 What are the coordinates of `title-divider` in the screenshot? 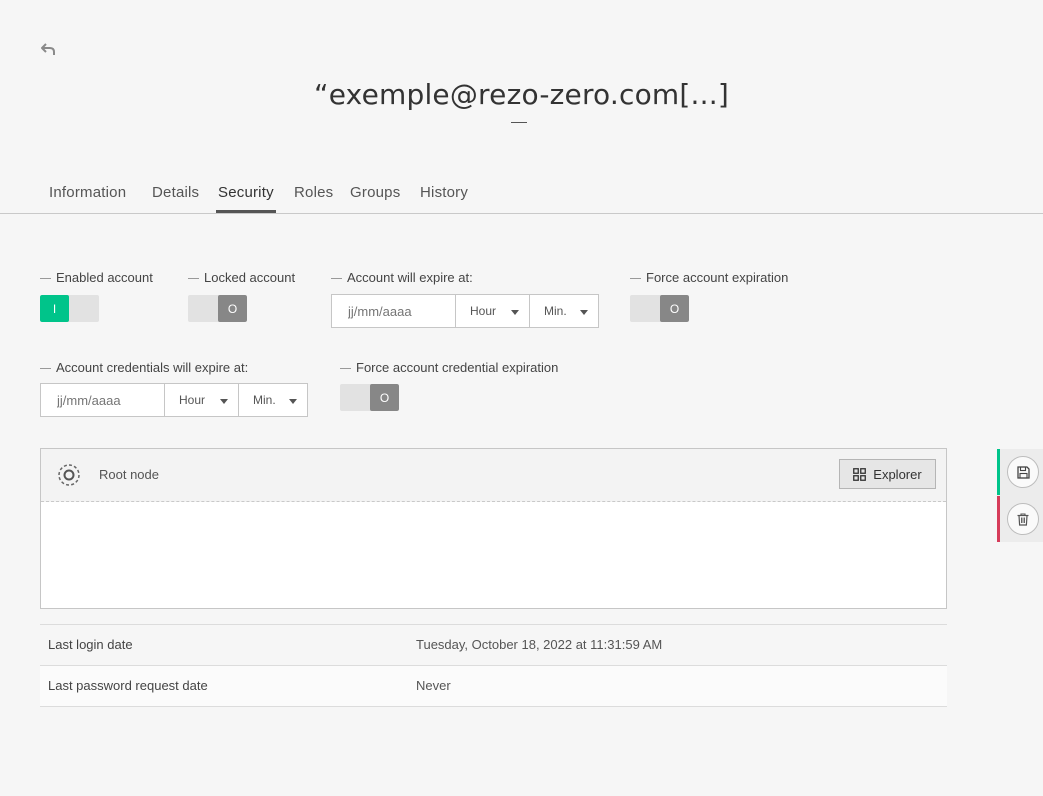 It's located at (519, 122).